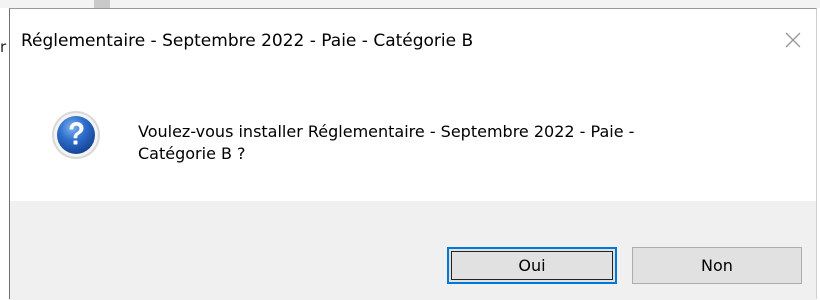 The height and width of the screenshot is (300, 820). What do you see at coordinates (410, 4) in the screenshot?
I see `underlying-window-edge` at bounding box center [410, 4].